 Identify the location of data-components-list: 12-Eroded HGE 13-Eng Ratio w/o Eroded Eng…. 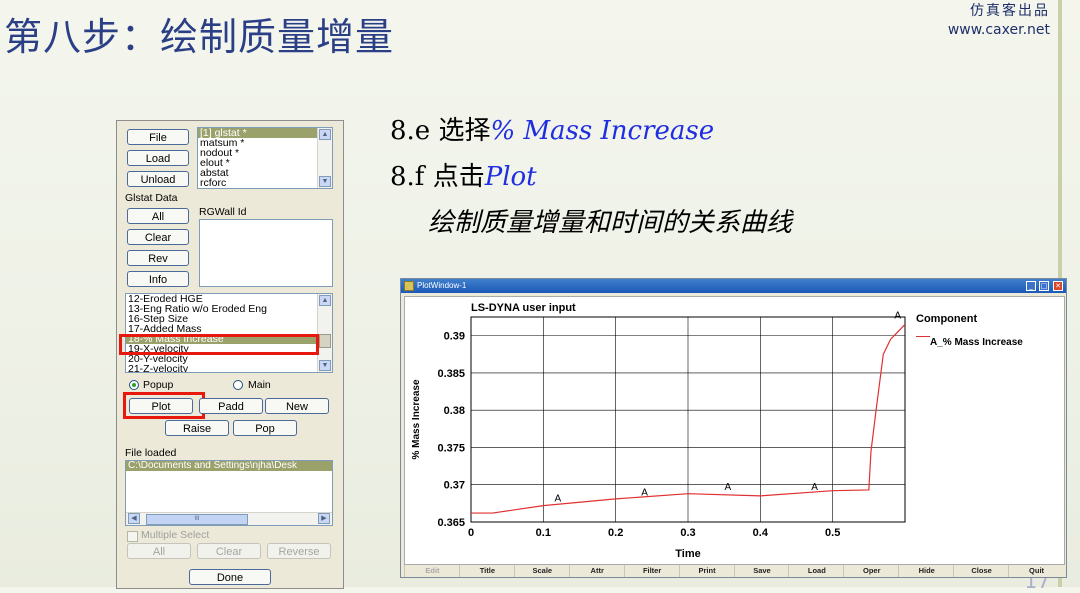
(229, 333).